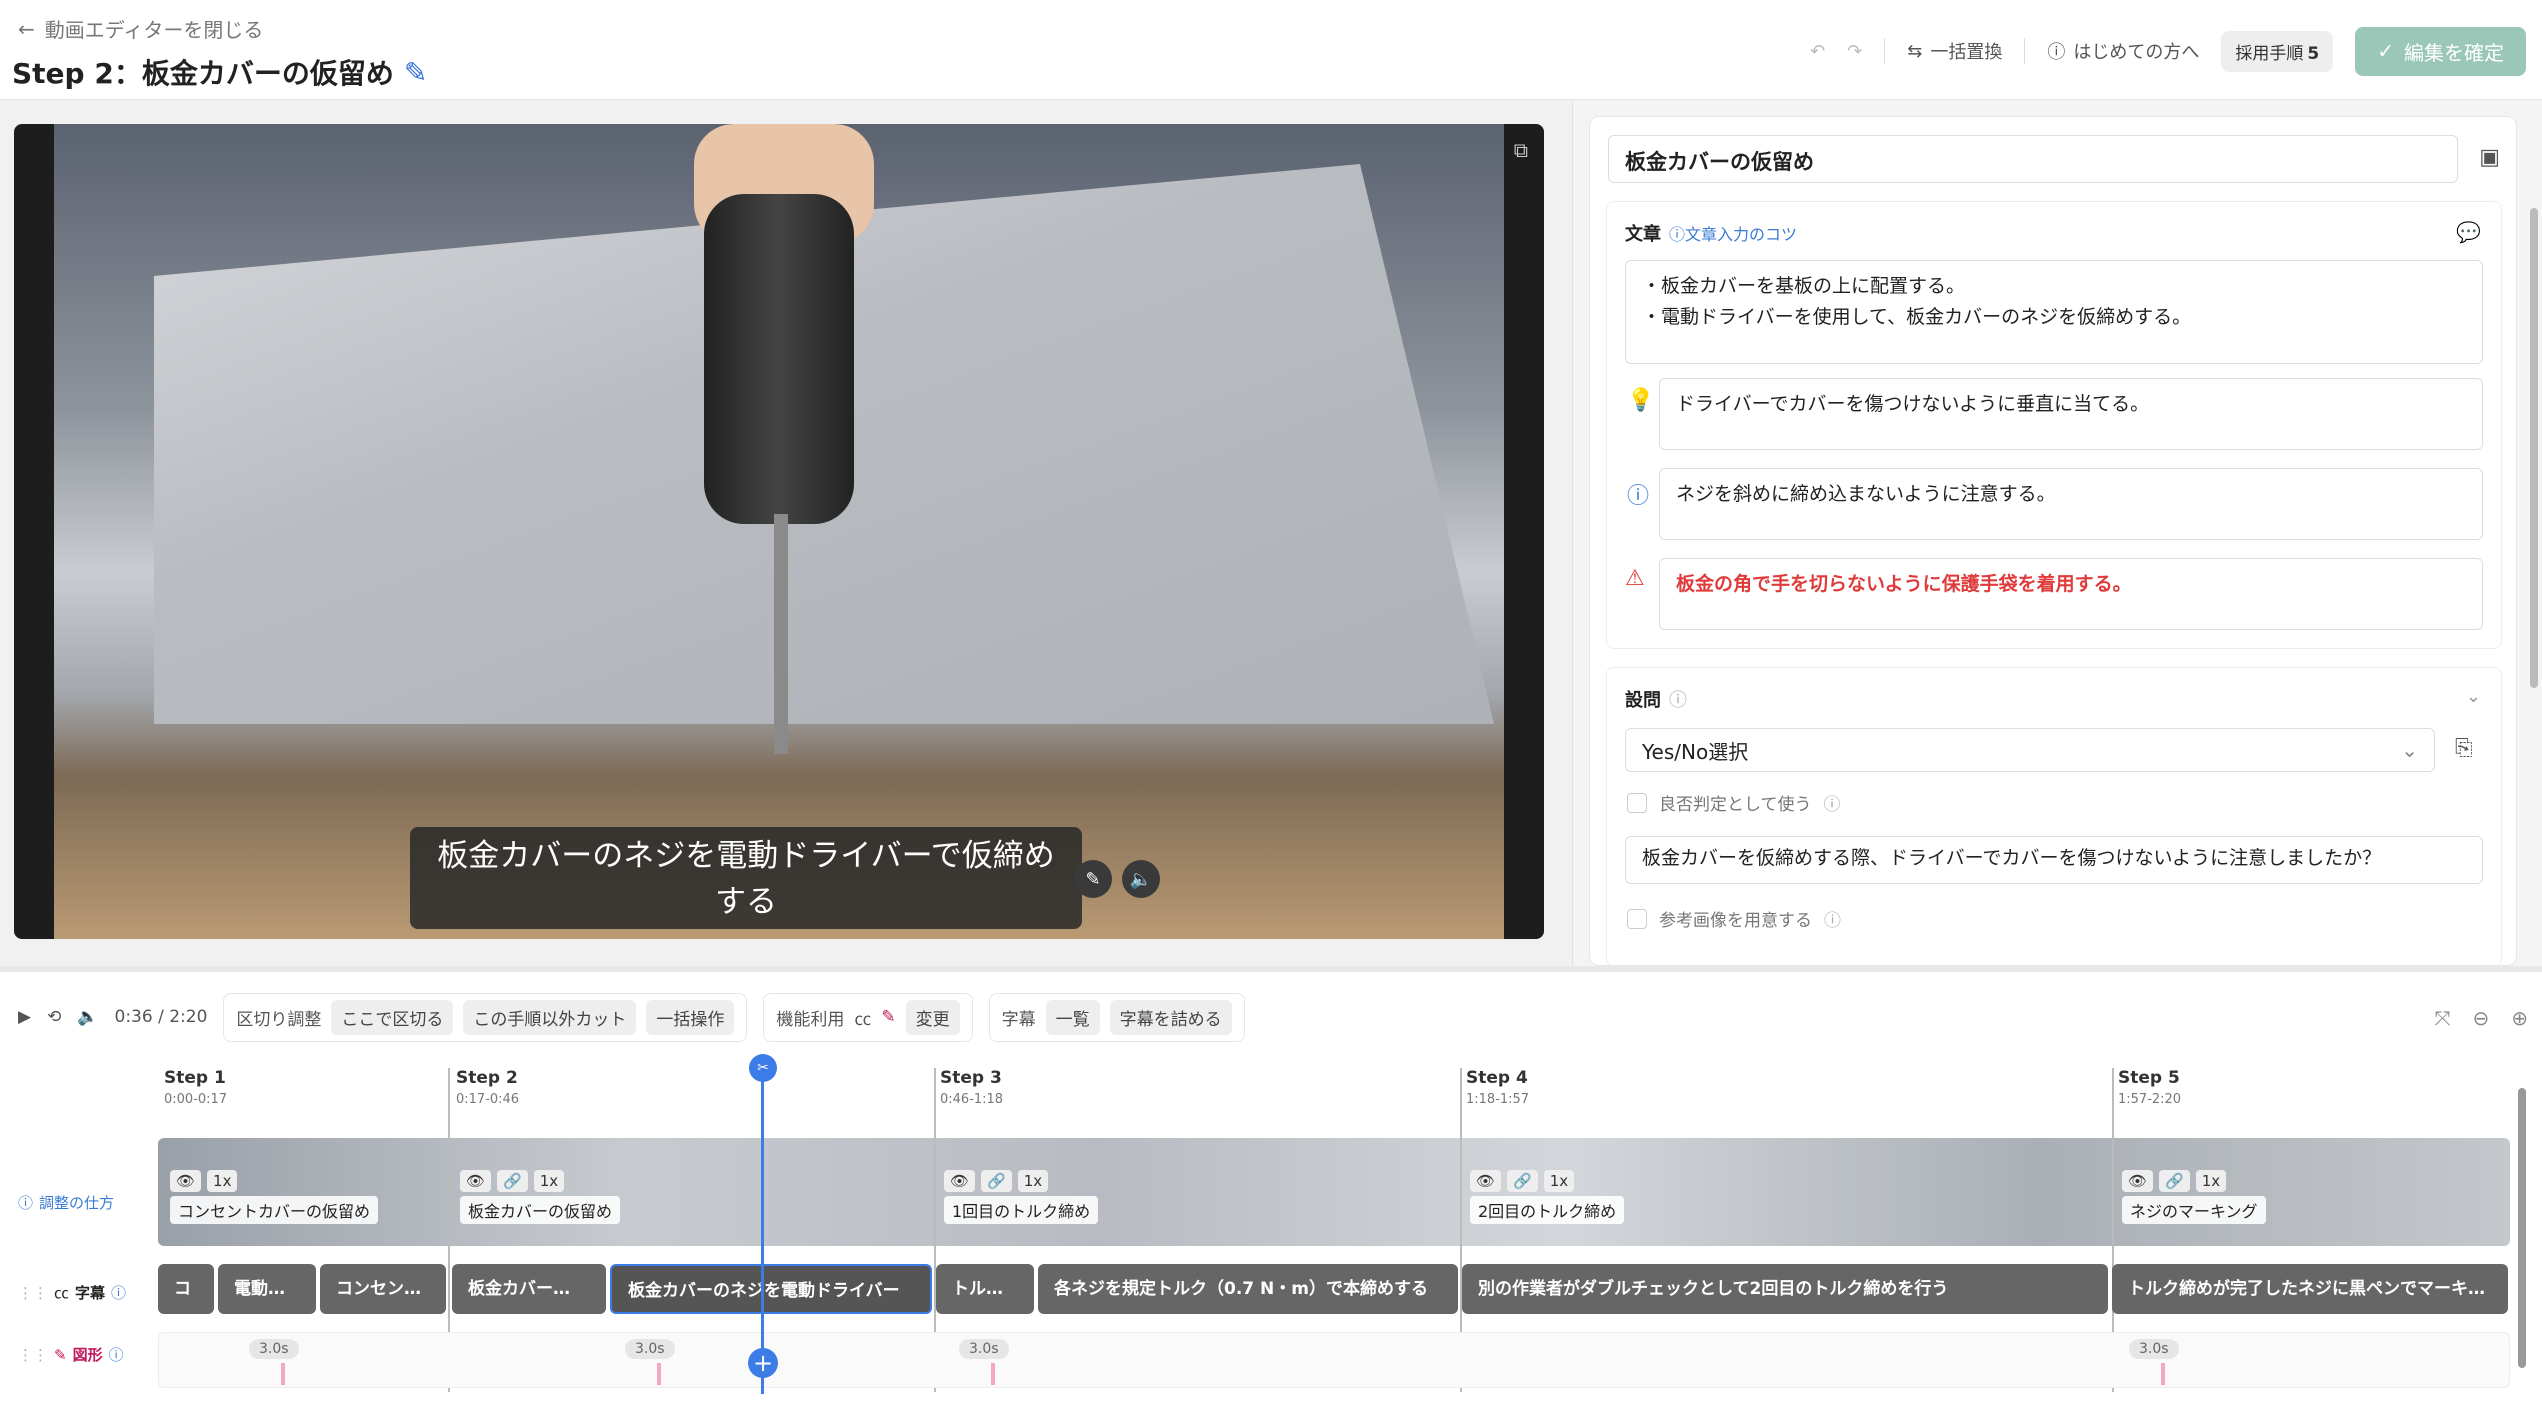  What do you see at coordinates (1817, 51) in the screenshot?
I see `undo-icon: ↶` at bounding box center [1817, 51].